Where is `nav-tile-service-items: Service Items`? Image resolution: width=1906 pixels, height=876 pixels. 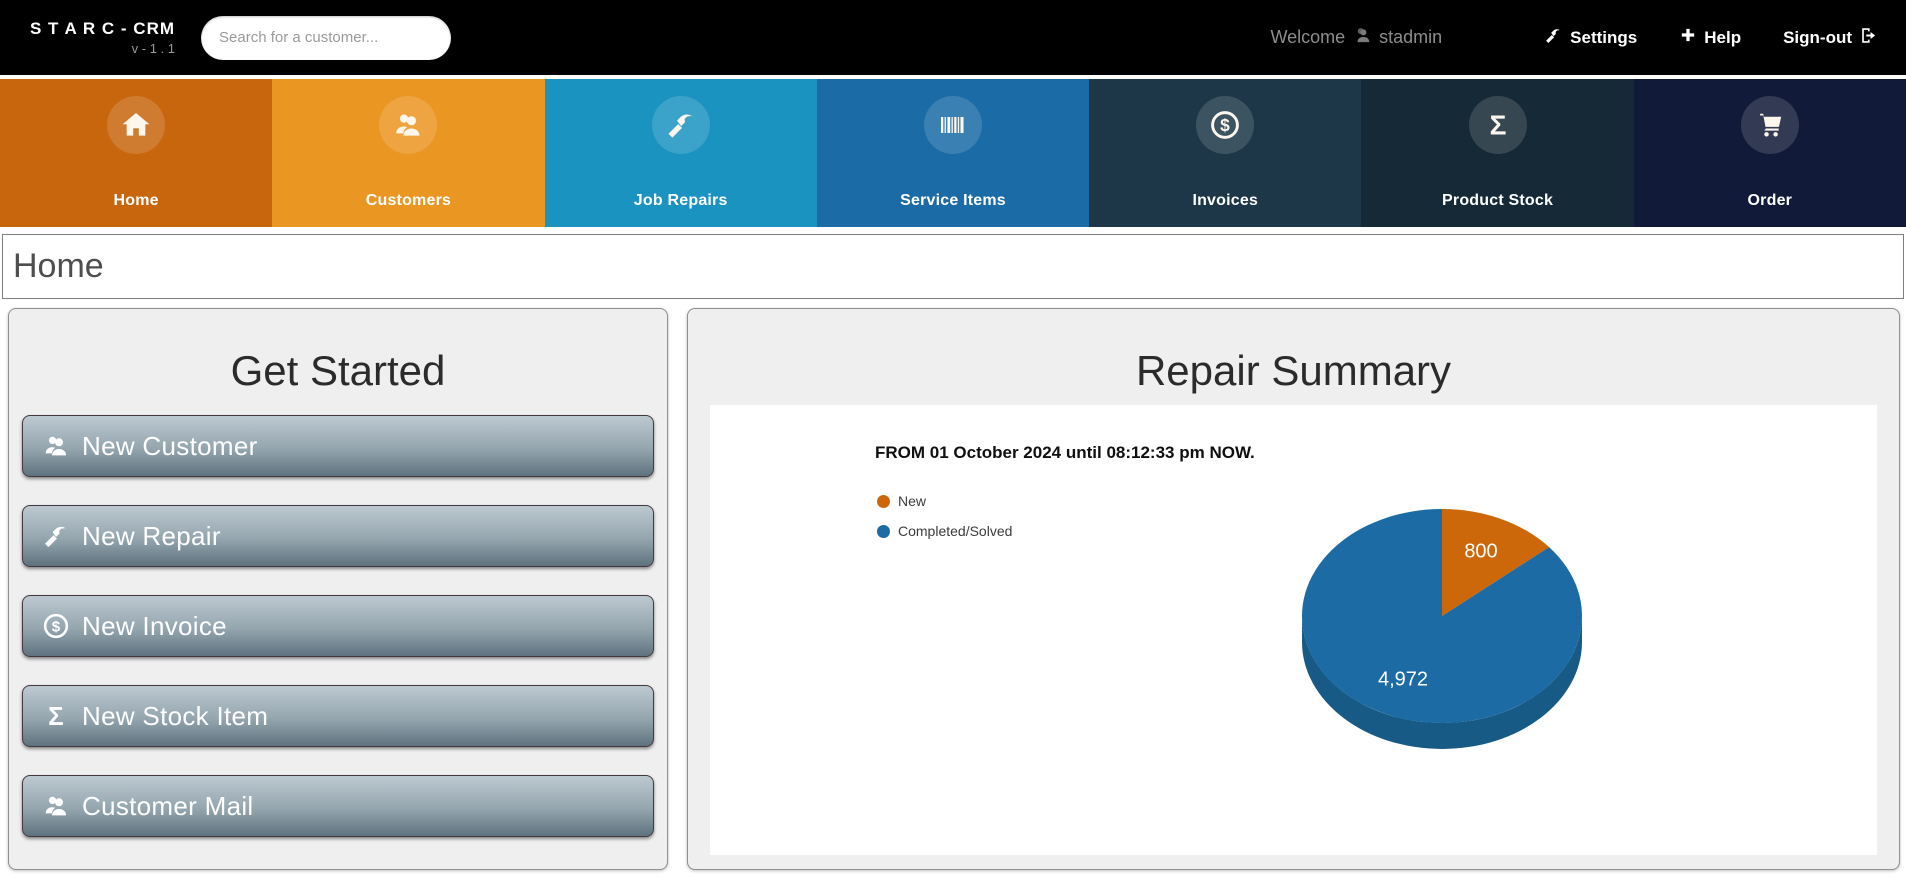
nav-tile-service-items: Service Items is located at coordinates (953, 153).